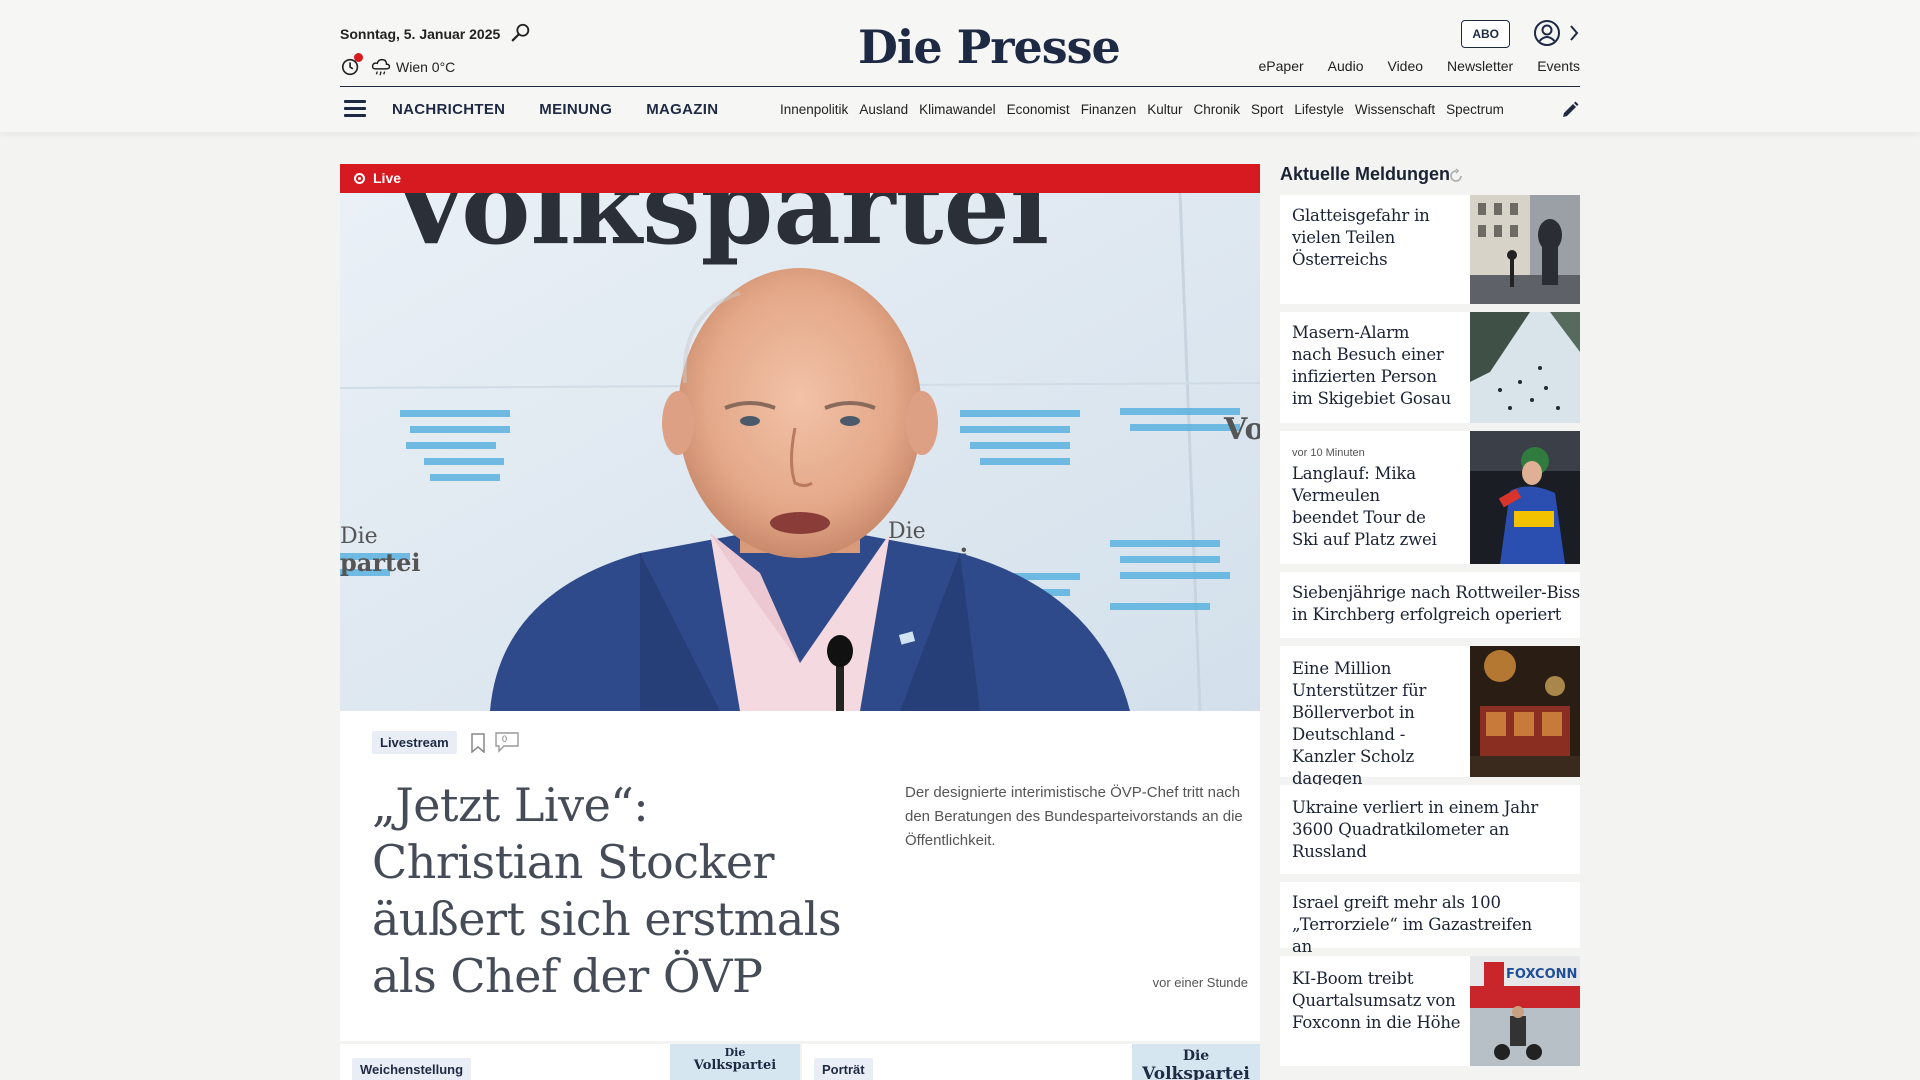 The image size is (1920, 1080). Describe the element at coordinates (1319, 109) in the screenshot. I see `subnav-lifestyle: Lifestyle` at that location.